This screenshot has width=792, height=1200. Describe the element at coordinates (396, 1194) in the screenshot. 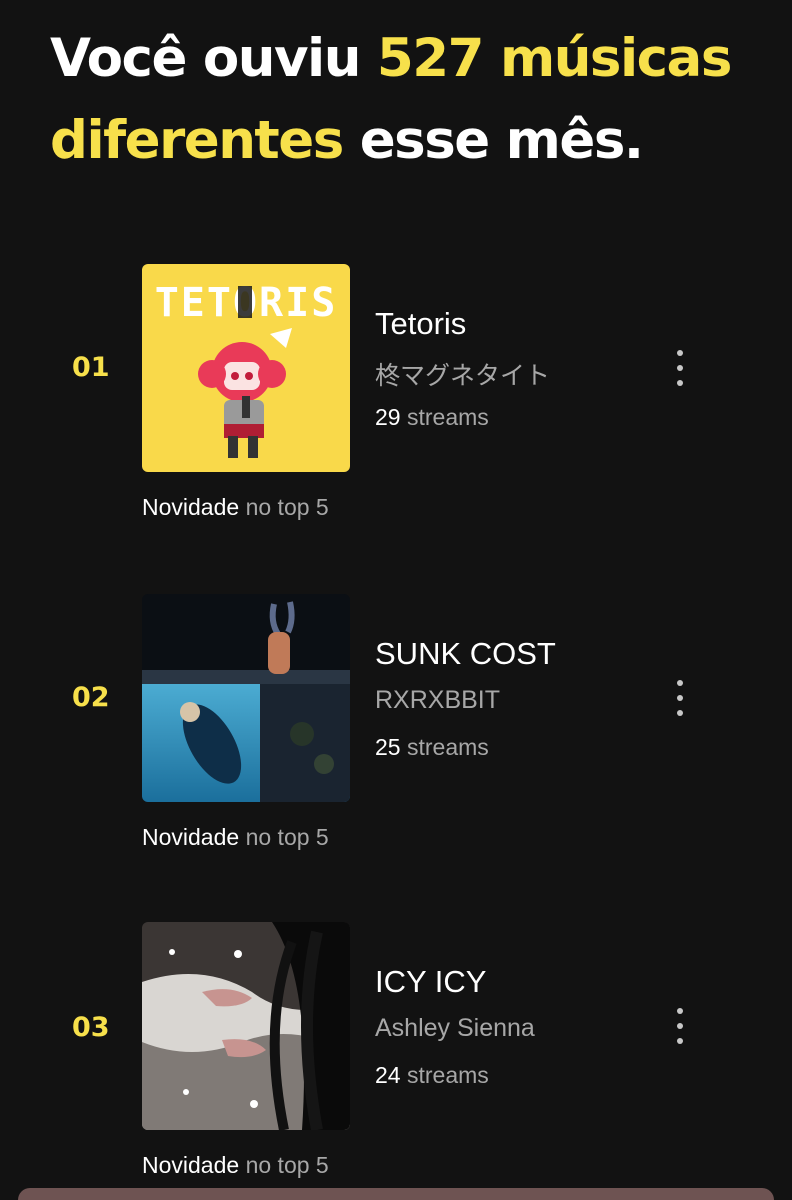

I see `bottom-sheet-edge` at that location.